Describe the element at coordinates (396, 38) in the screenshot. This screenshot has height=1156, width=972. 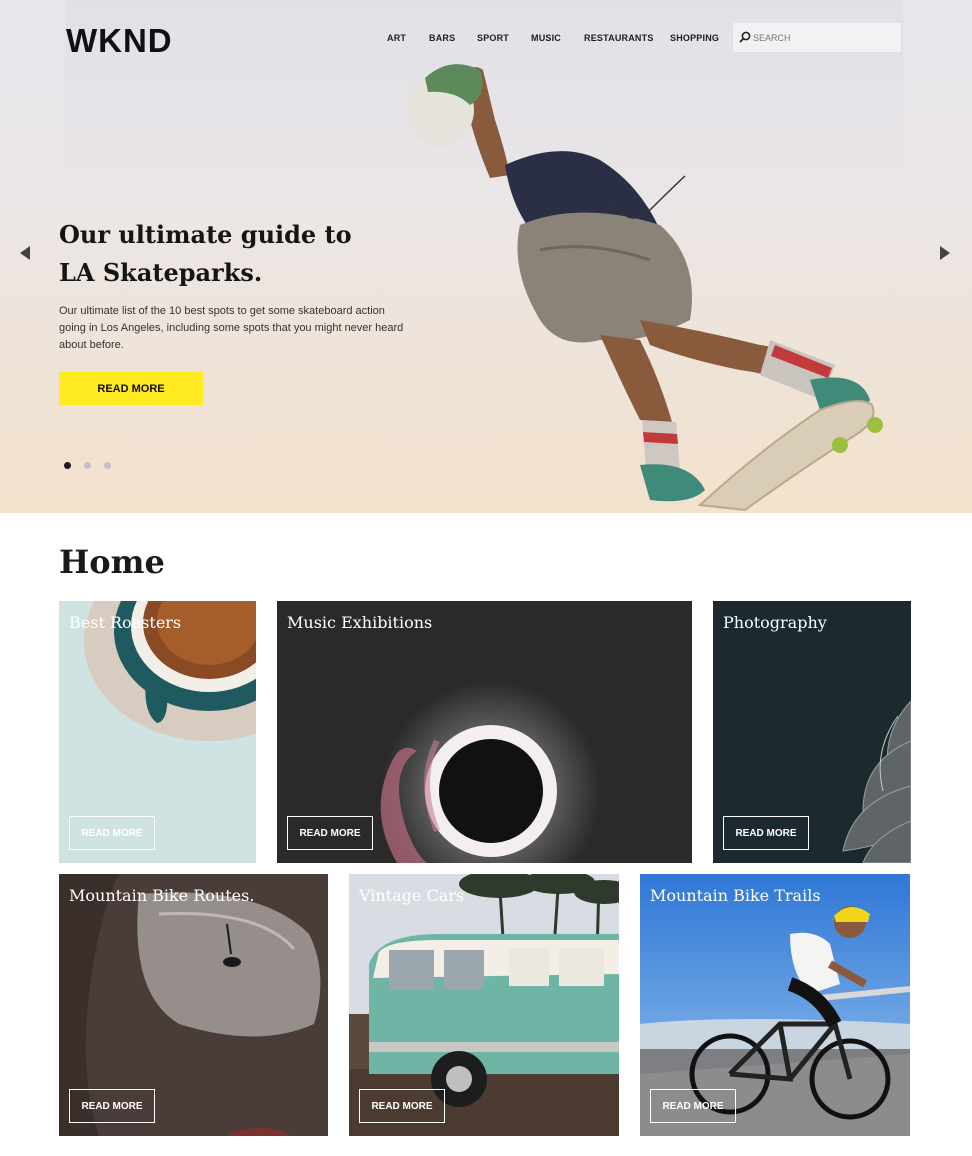
I see `nav-item-art: ART` at that location.